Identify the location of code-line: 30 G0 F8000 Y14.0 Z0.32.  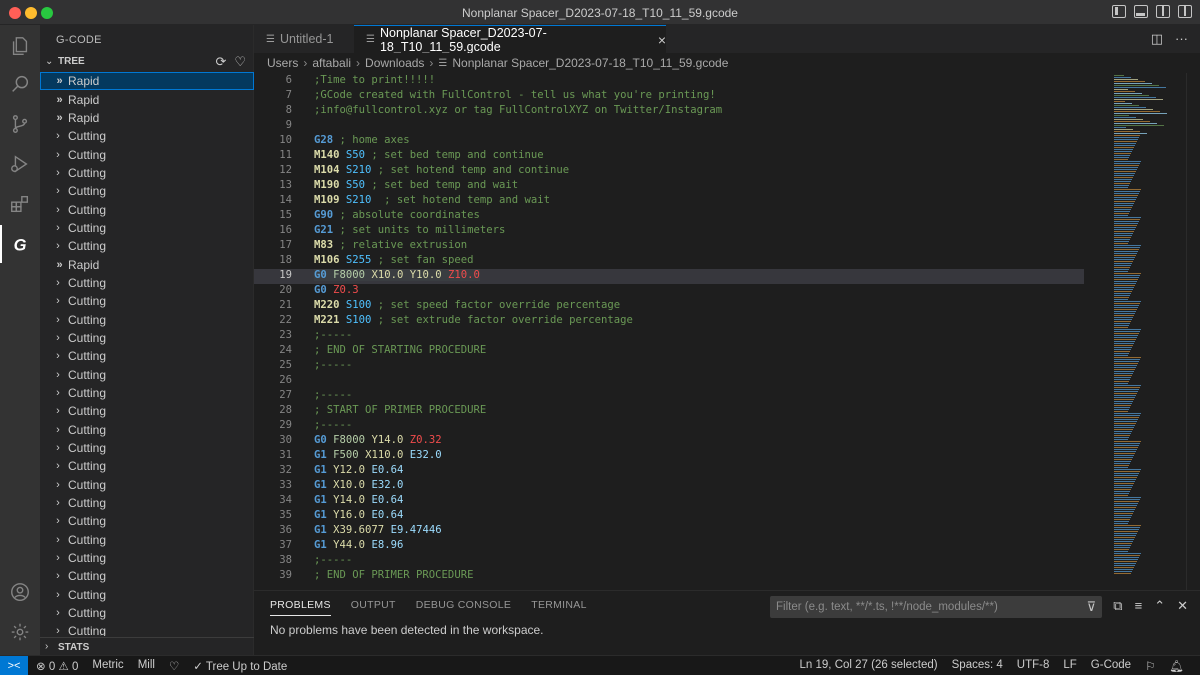
(669, 441).